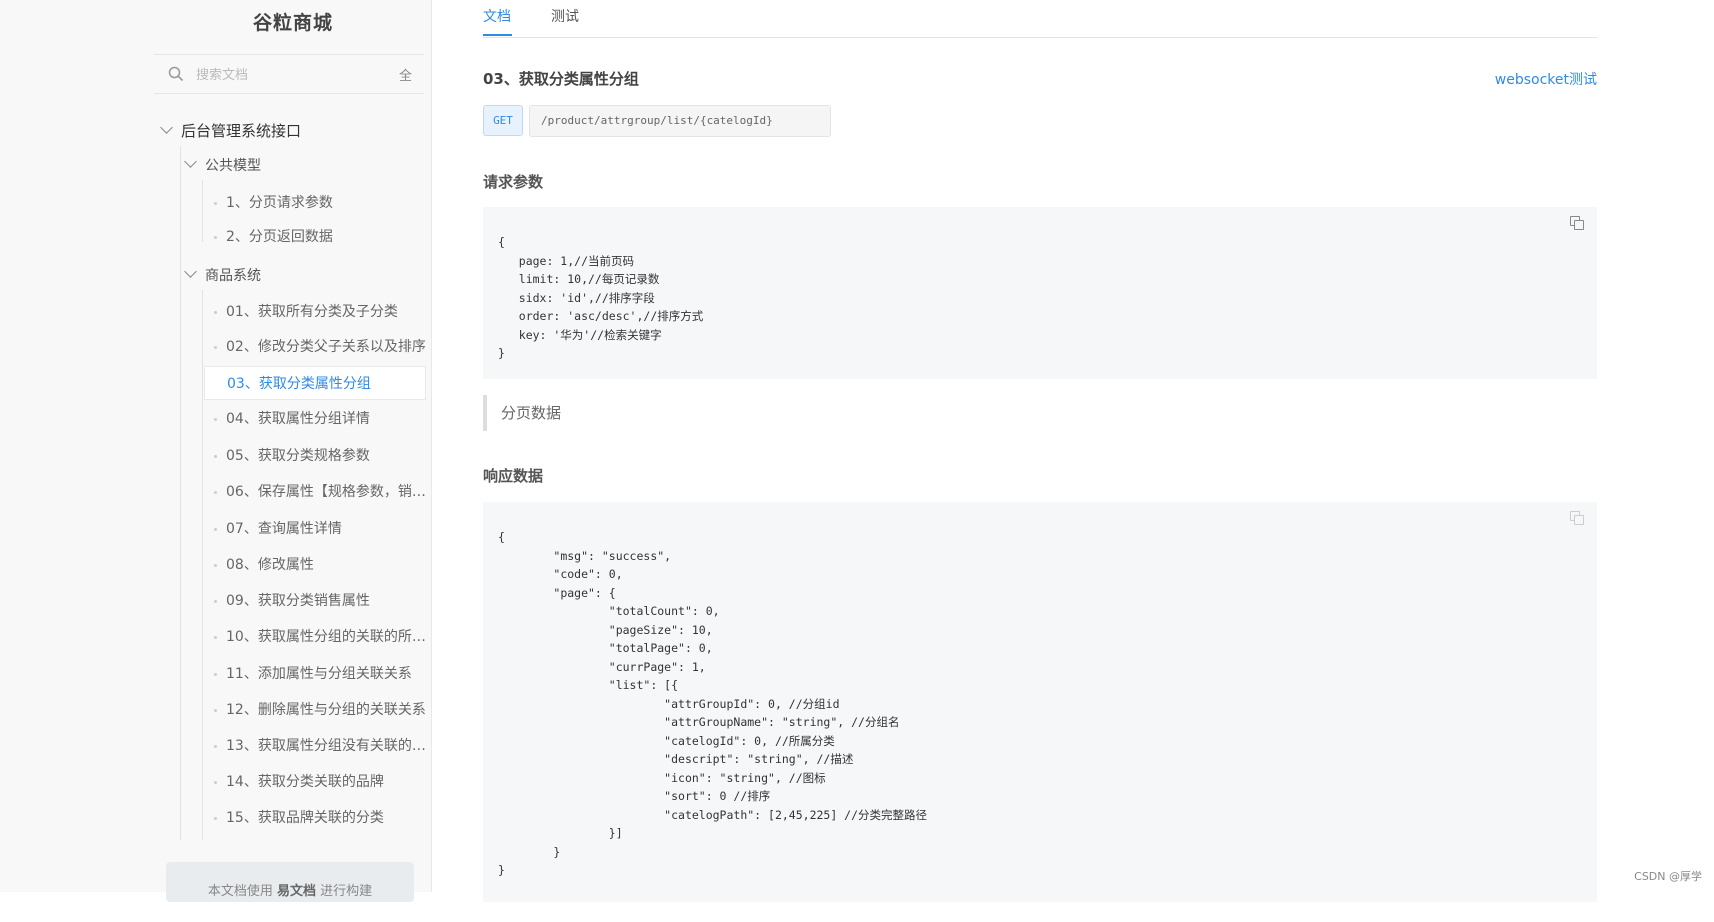 This screenshot has height=922, width=1714. I want to click on sidebar-item: 11、添加属性与分组关联关系, so click(315, 674).